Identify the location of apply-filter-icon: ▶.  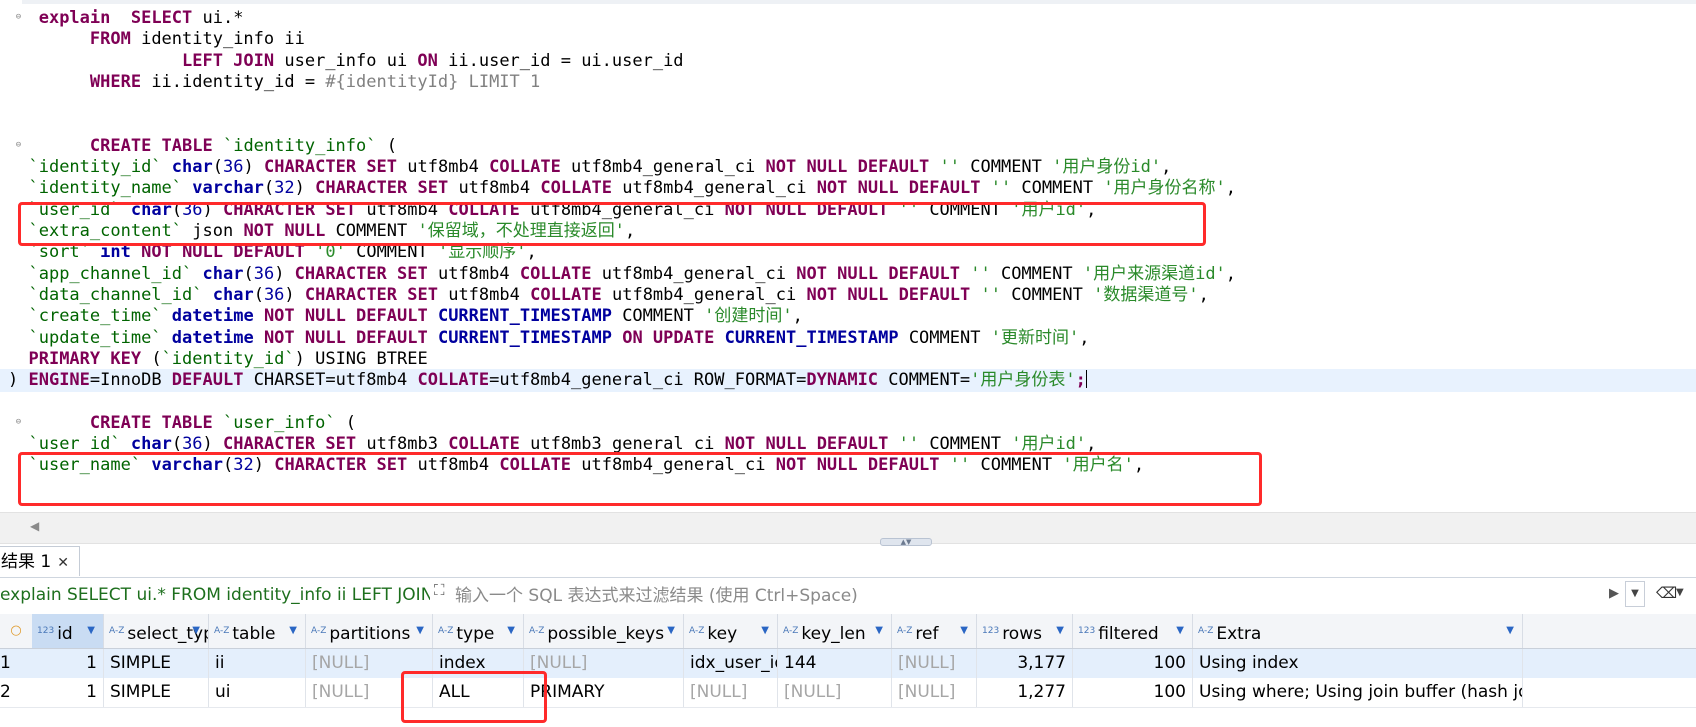
(1614, 593).